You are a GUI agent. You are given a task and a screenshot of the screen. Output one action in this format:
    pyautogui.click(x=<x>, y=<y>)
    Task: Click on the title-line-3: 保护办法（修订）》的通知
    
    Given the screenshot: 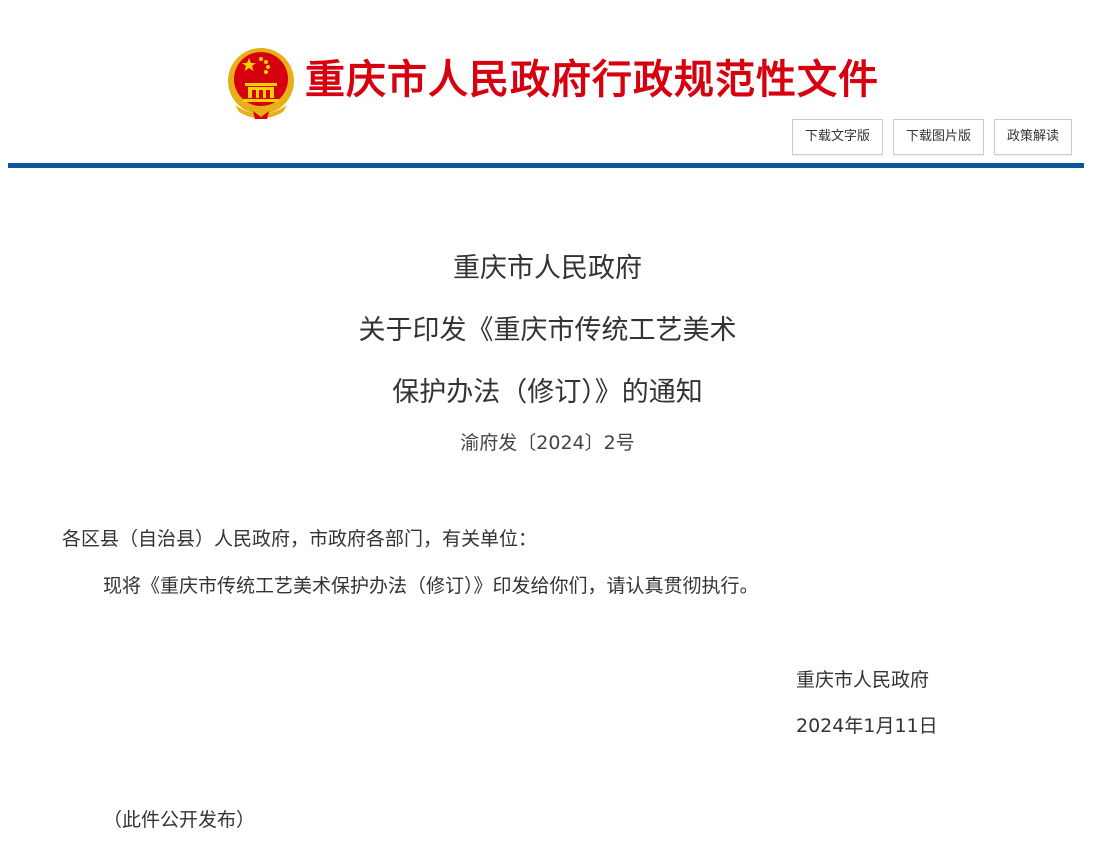 What is the action you would take?
    pyautogui.click(x=547, y=392)
    